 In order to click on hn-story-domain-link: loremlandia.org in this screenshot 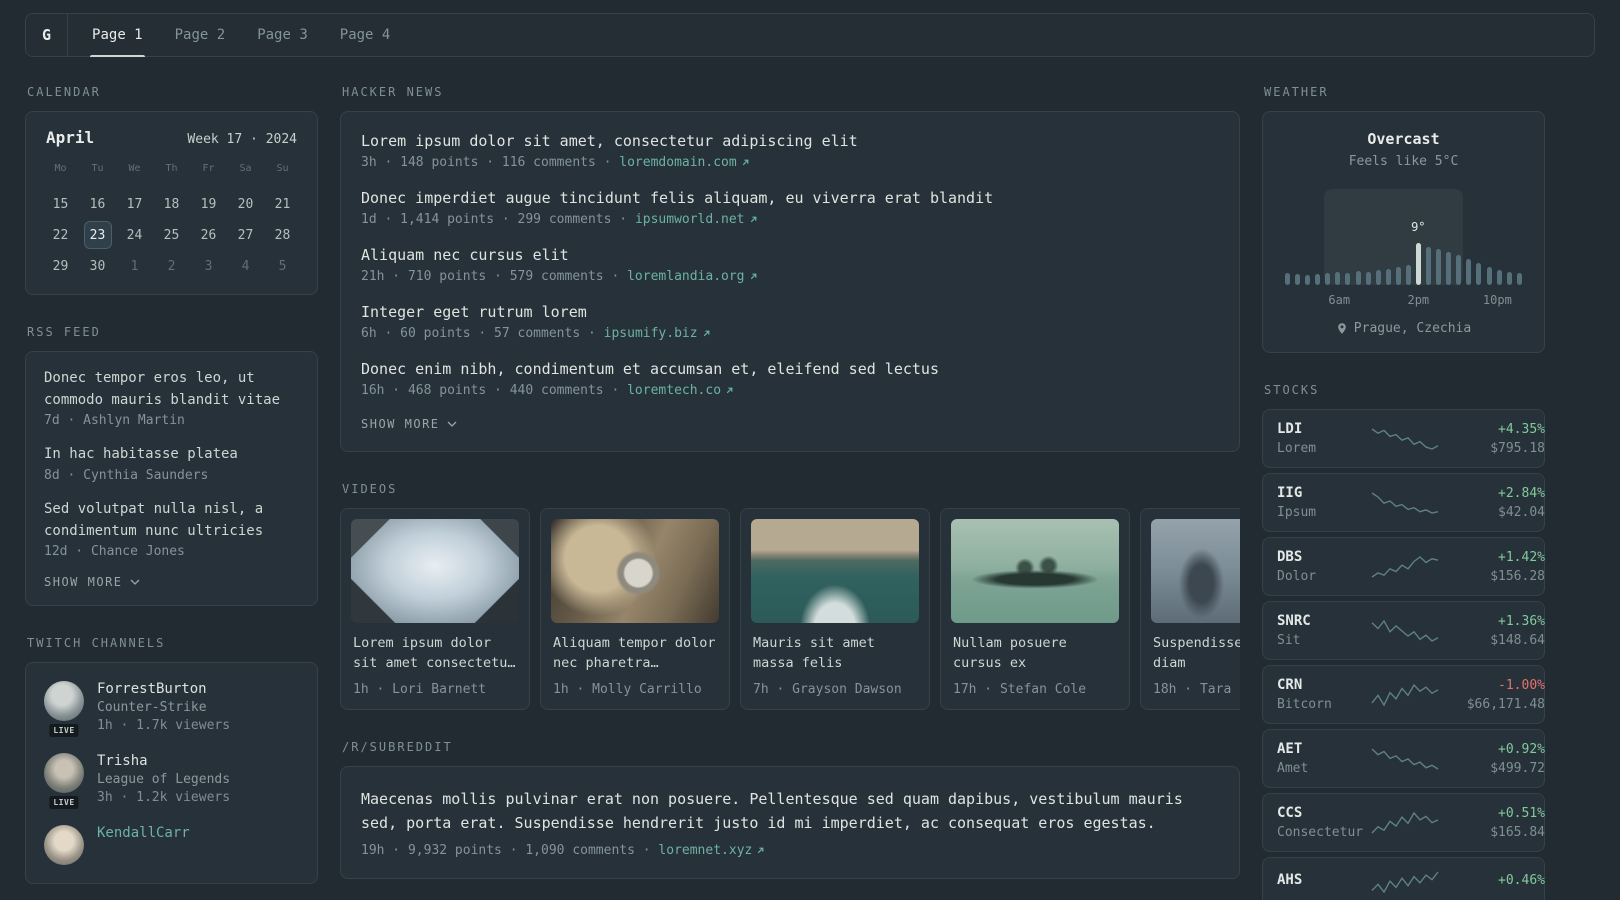, I will do `click(692, 276)`.